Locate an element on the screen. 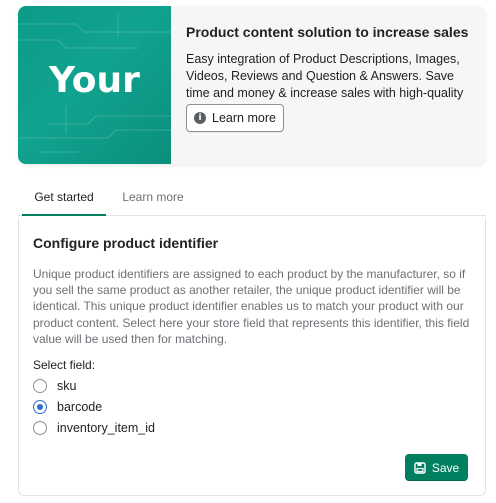 Image resolution: width=496 pixels, height=503 pixels. radio-option-inventory-item-id: inventory_item_id is located at coordinates (94, 428).